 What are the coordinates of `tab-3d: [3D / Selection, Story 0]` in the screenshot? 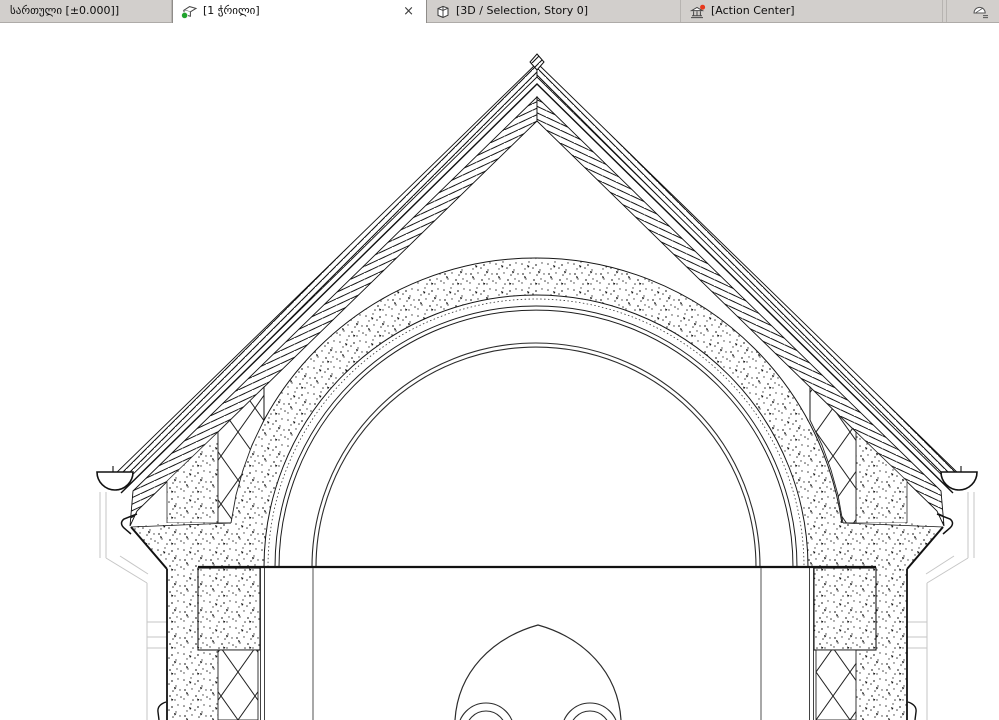 It's located at (554, 11).